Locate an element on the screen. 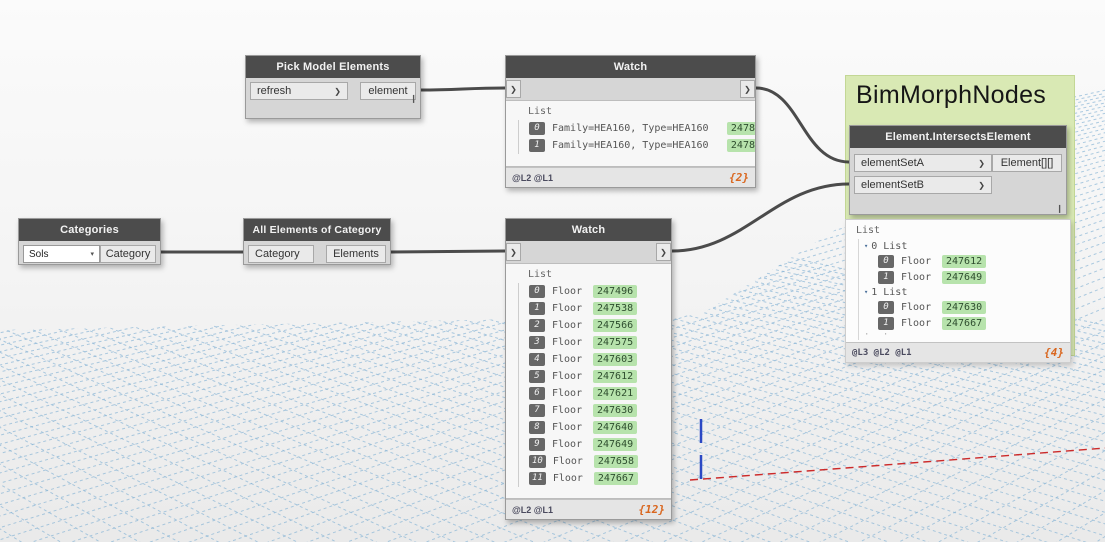 This screenshot has height=542, width=1105. element-id-badge: 247658 is located at coordinates (615, 461).